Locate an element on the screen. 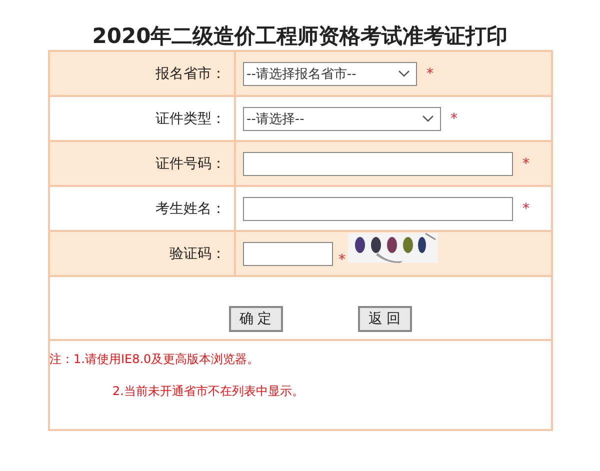 This screenshot has height=471, width=600. field-label: 考生姓名： is located at coordinates (191, 209).